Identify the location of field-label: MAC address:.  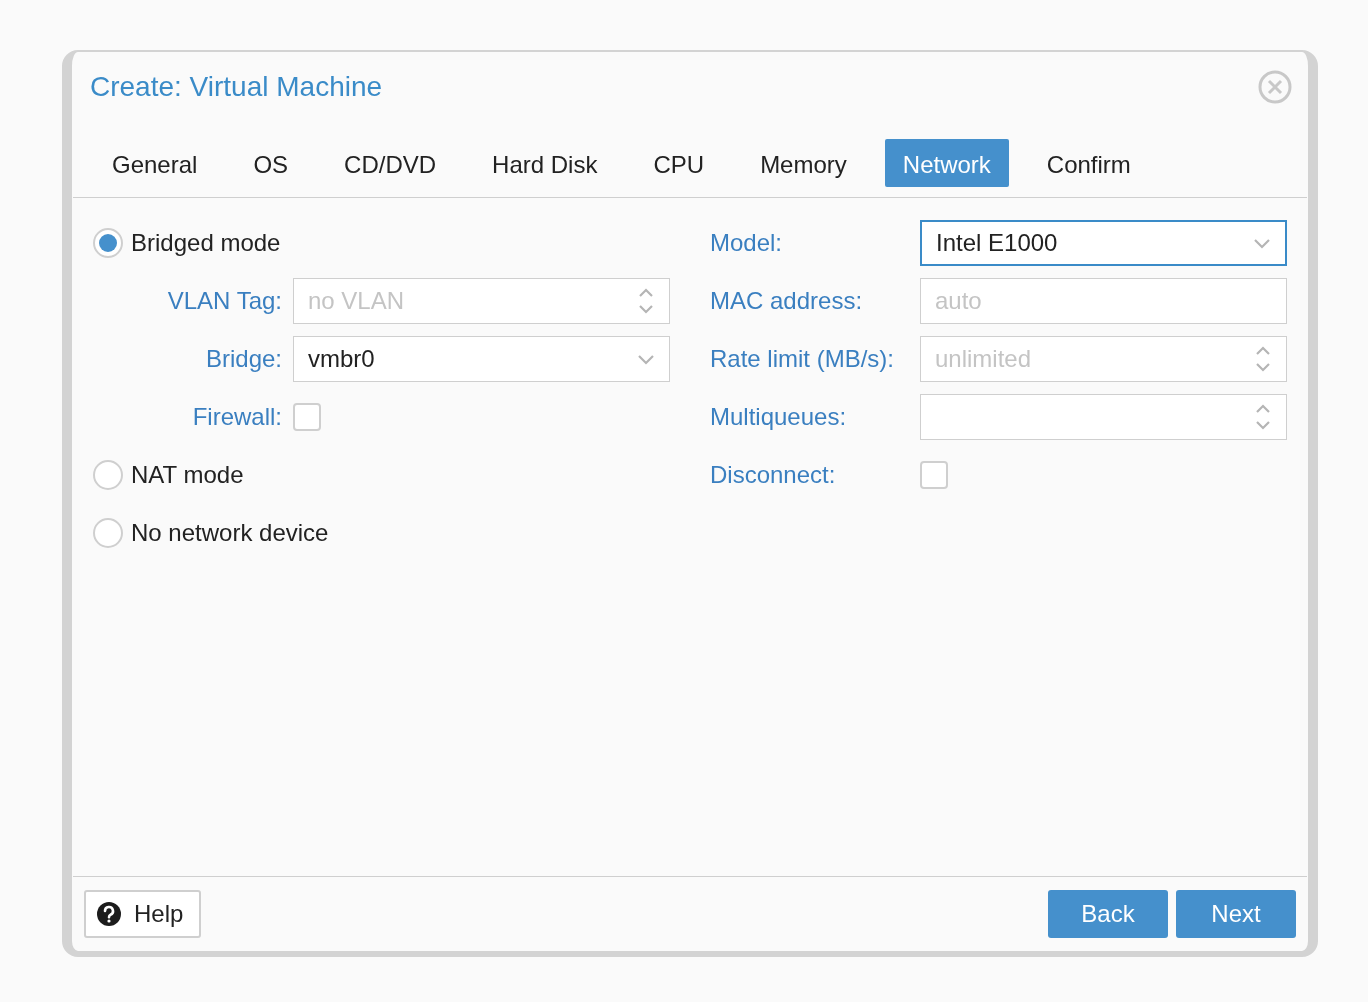
(787, 301).